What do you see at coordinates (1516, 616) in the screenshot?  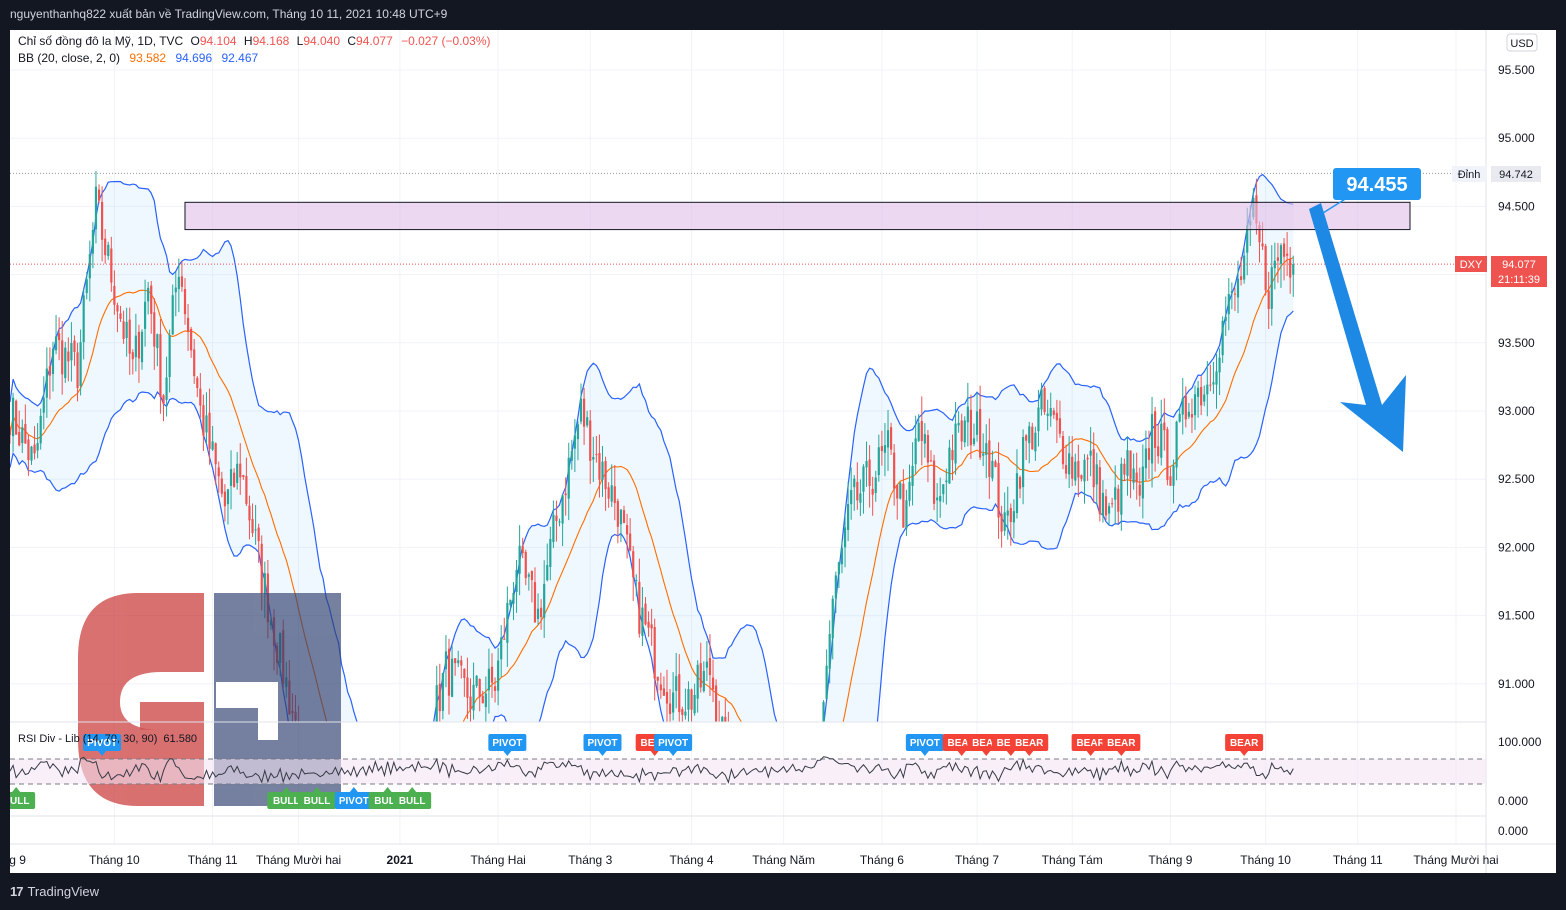 I see `price-tick-label: 91.500` at bounding box center [1516, 616].